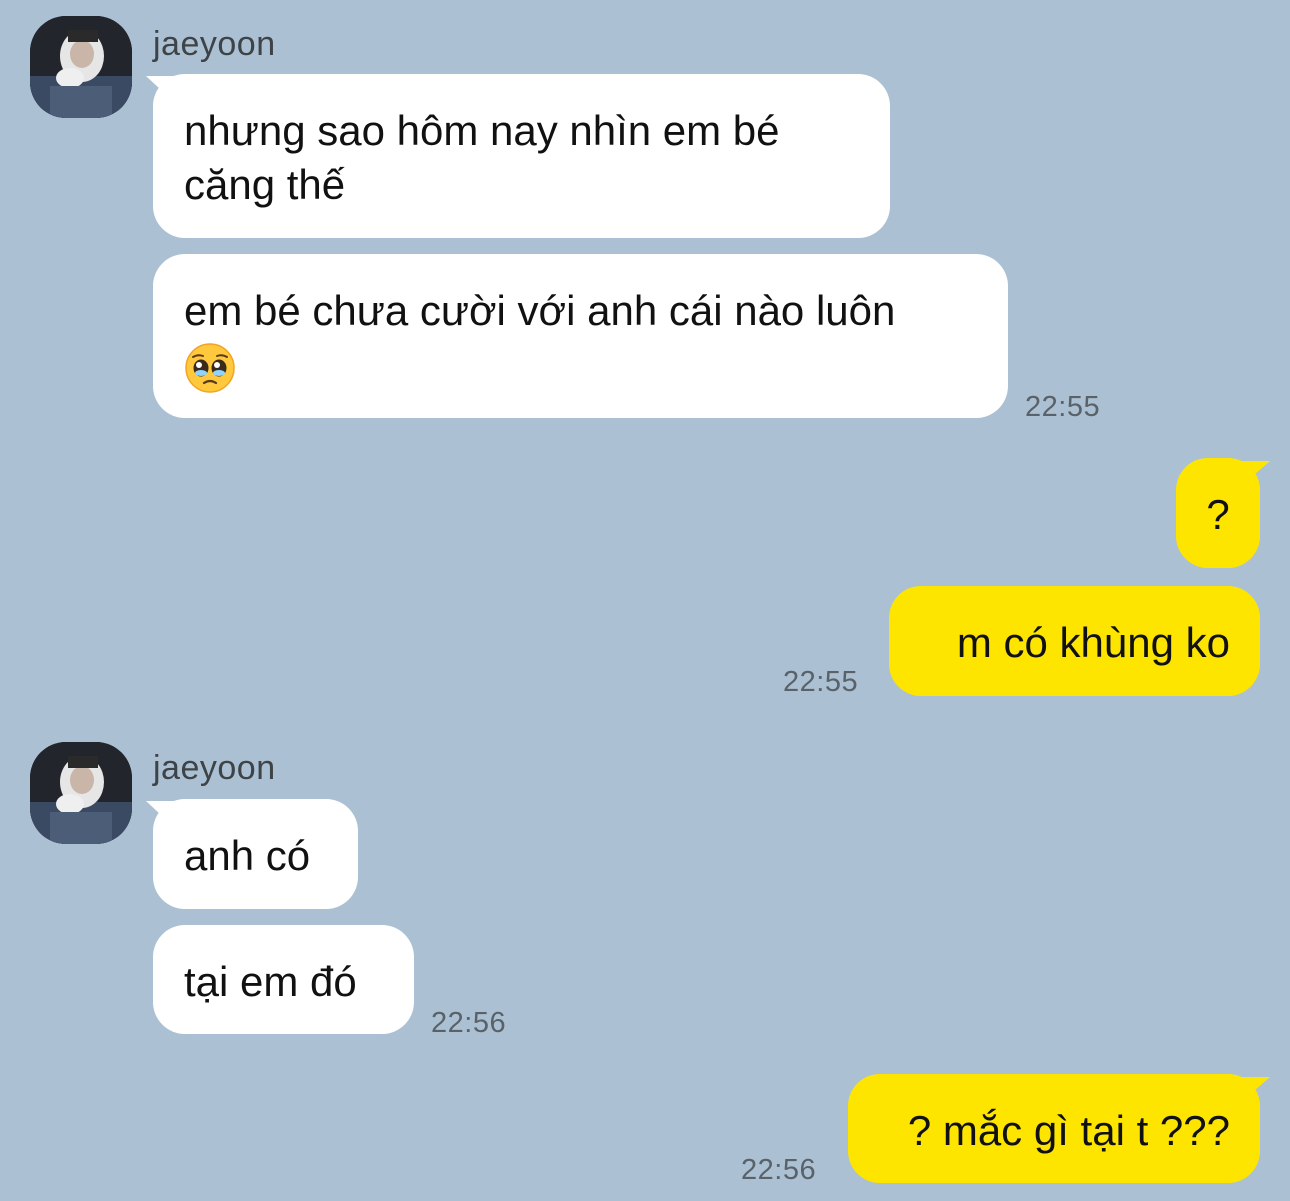  I want to click on message-bubble: em bé chưa cười với anh cái nào luôn, so click(580, 336).